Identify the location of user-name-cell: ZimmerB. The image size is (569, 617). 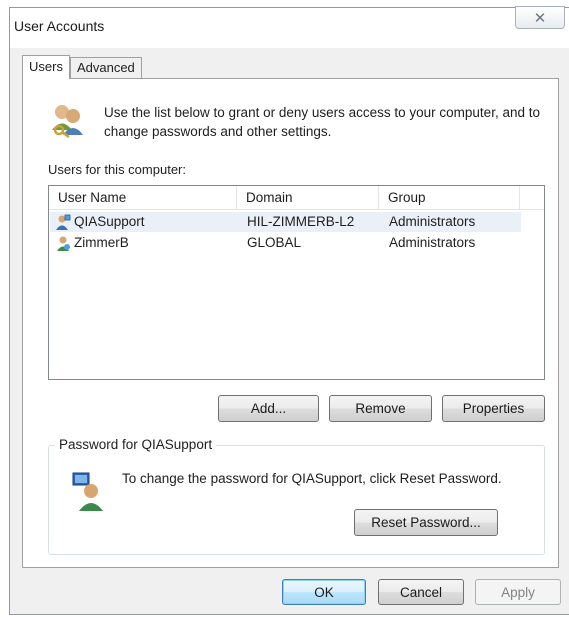
(101, 242).